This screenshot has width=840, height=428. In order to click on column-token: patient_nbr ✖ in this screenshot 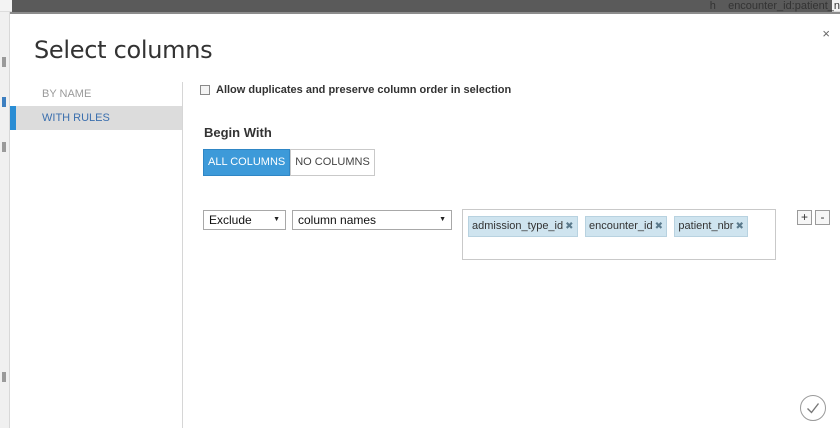, I will do `click(711, 226)`.